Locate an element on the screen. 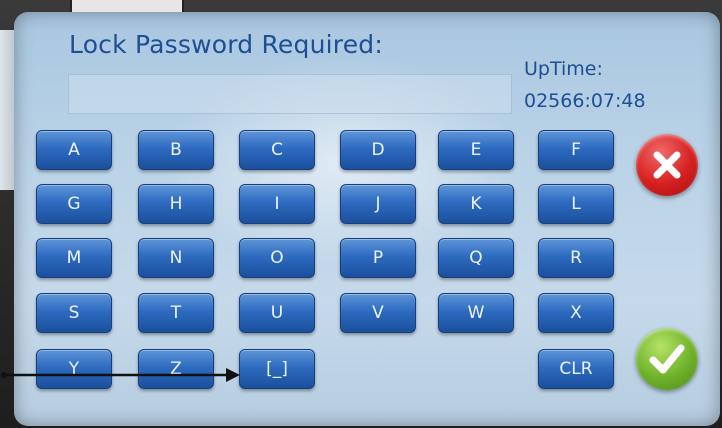 This screenshot has height=428, width=722. close-icon is located at coordinates (667, 165).